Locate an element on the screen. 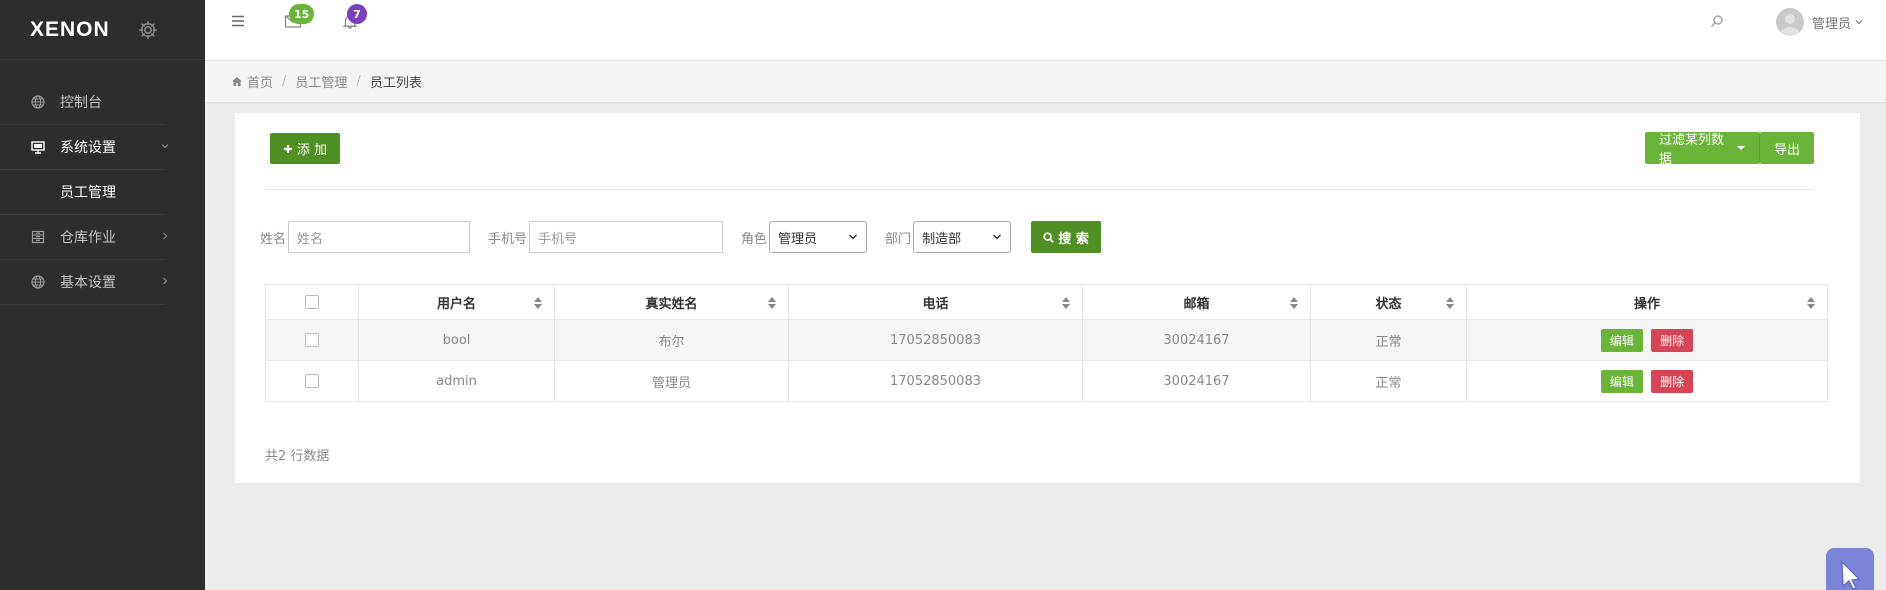 The image size is (1886, 590). sidebar-item-label: 基本设置 is located at coordinates (88, 283).